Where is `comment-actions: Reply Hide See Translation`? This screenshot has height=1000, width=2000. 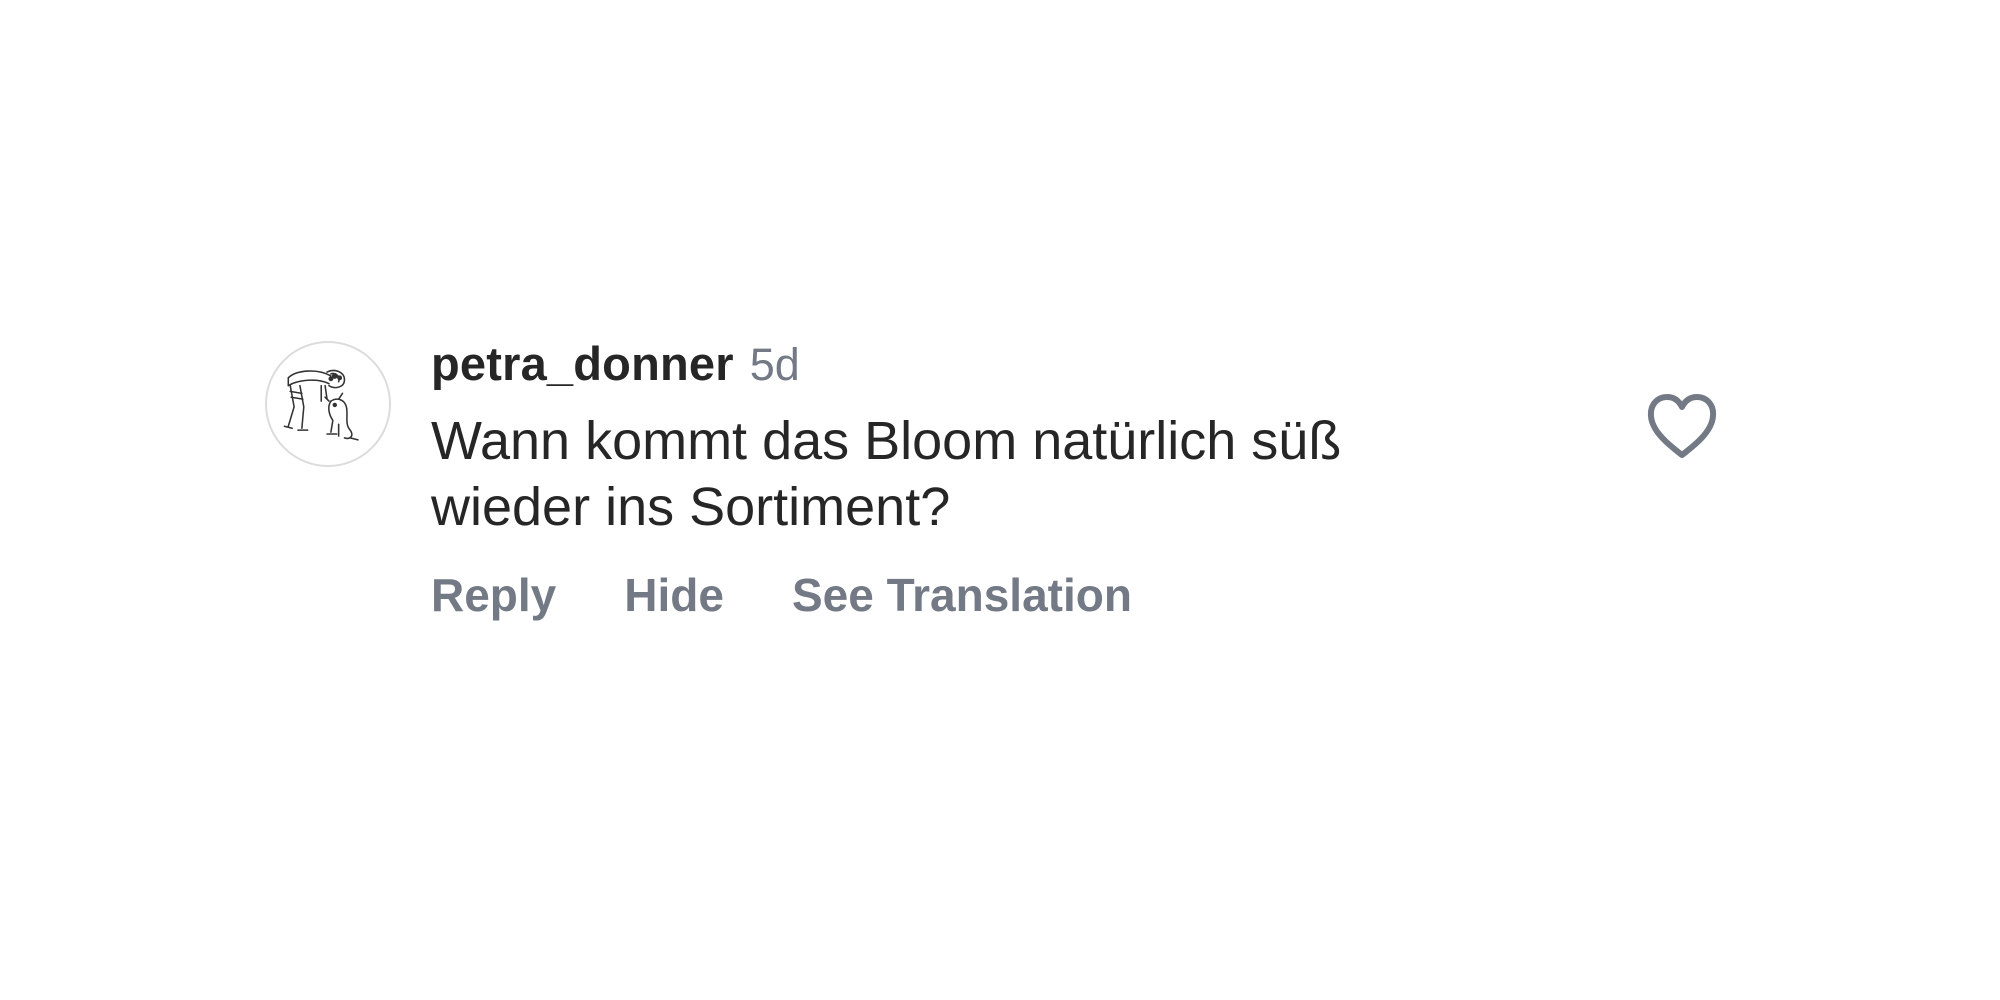 comment-actions: Reply Hide See Translation is located at coordinates (781, 595).